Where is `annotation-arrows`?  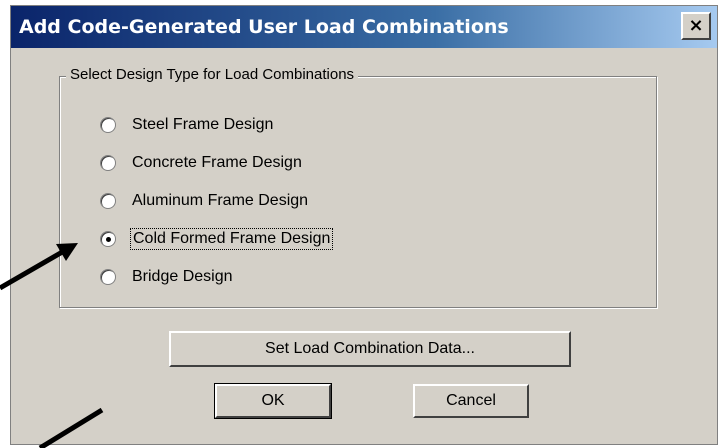 annotation-arrows is located at coordinates (52, 345).